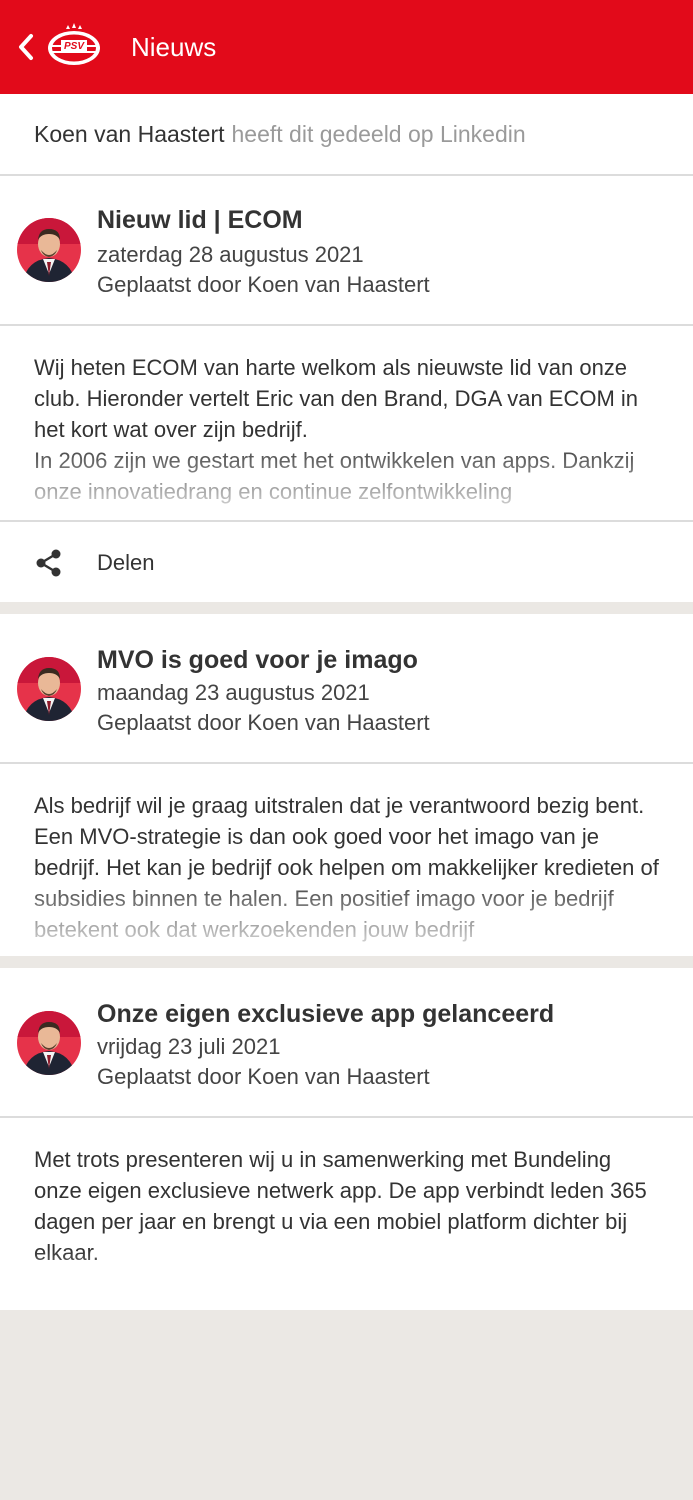  I want to click on post-date: vrijdag 23 juli 2021, so click(189, 1046).